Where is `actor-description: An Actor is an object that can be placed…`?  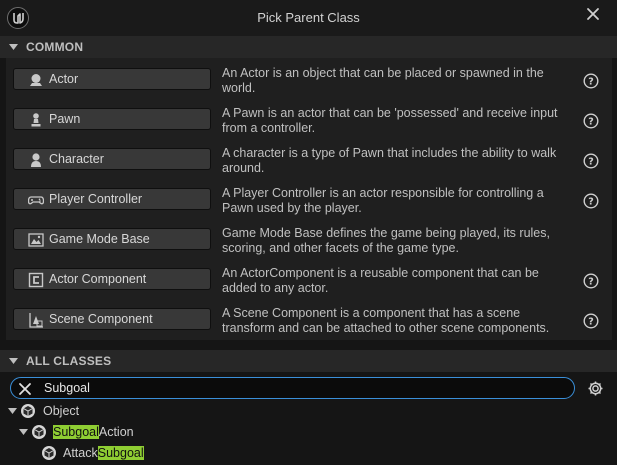 actor-description: An Actor is an object that can be placed… is located at coordinates (383, 80).